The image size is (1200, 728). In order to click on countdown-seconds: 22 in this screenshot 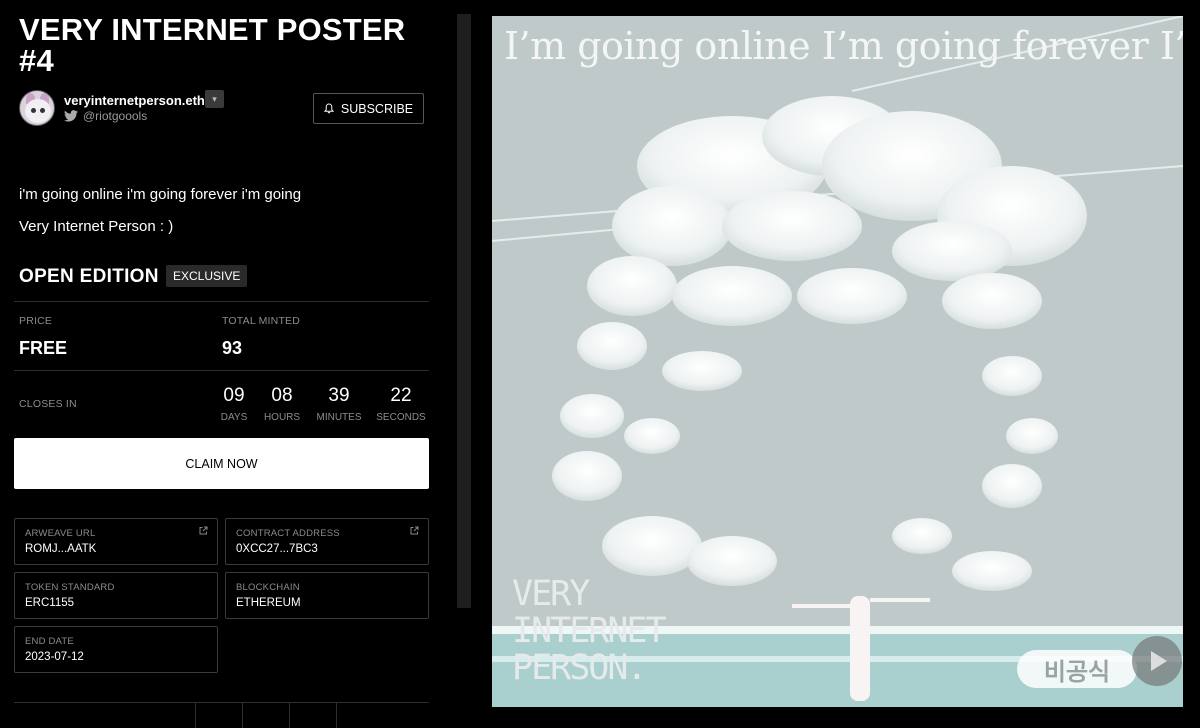, I will do `click(401, 395)`.